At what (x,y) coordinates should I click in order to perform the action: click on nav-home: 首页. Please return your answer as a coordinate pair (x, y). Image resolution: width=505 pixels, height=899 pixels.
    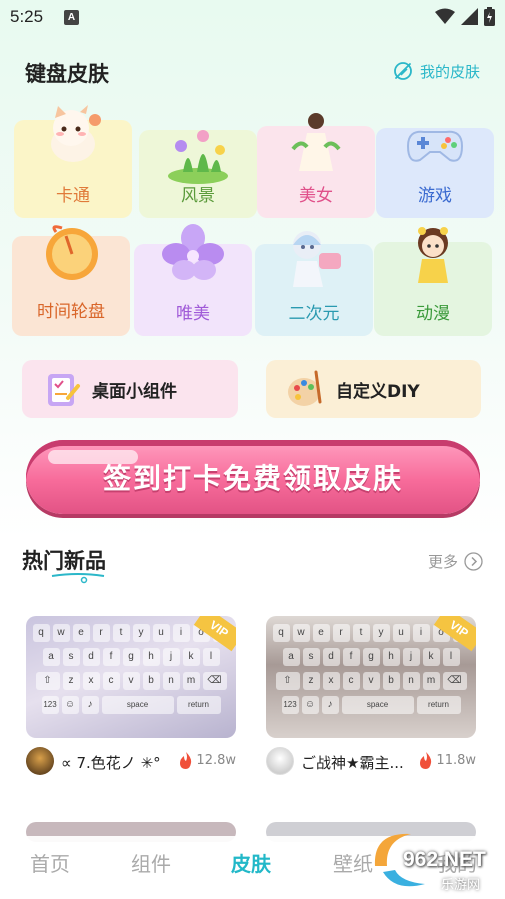
    Looking at the image, I should click on (50, 862).